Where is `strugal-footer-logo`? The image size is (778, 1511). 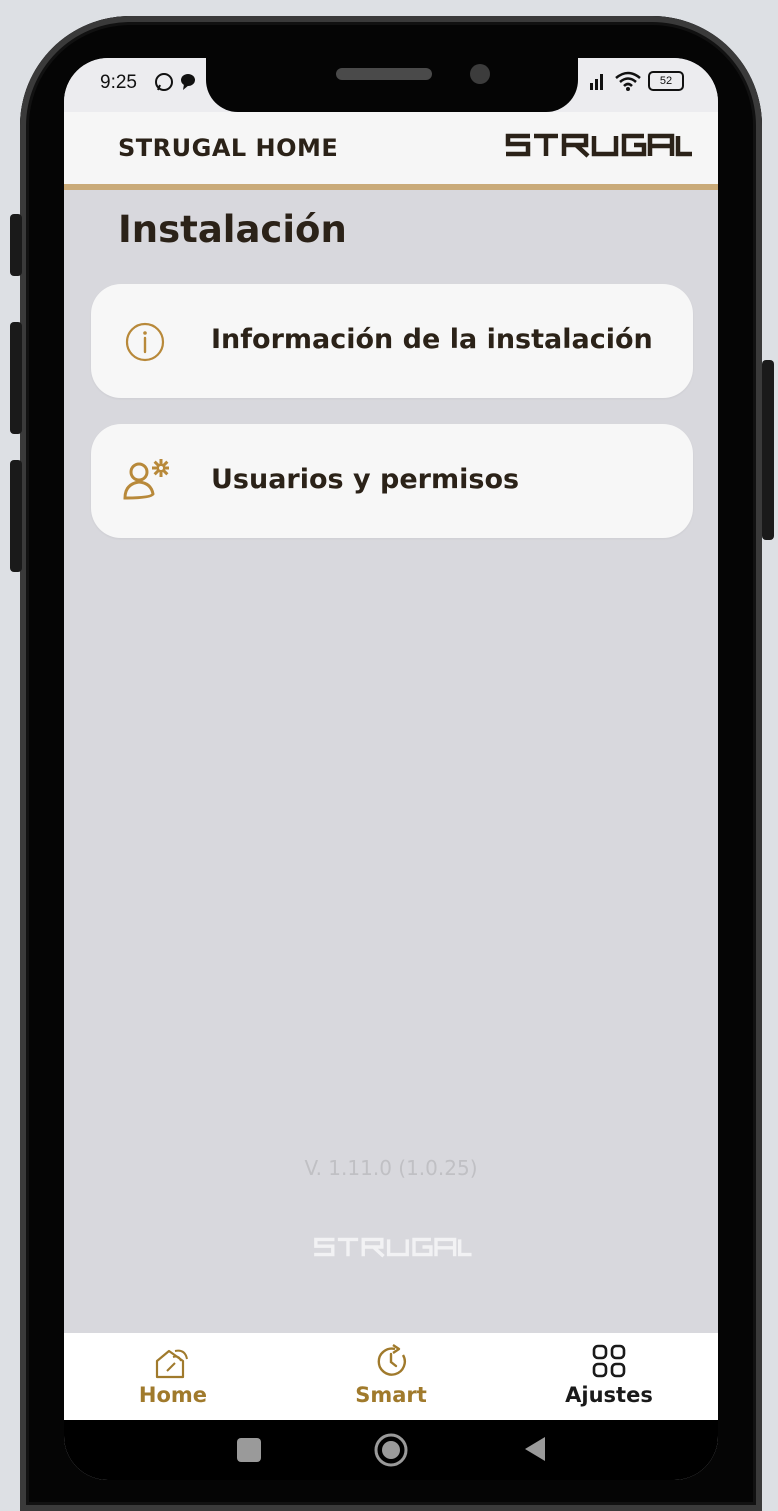
strugal-footer-logo is located at coordinates (393, 1247).